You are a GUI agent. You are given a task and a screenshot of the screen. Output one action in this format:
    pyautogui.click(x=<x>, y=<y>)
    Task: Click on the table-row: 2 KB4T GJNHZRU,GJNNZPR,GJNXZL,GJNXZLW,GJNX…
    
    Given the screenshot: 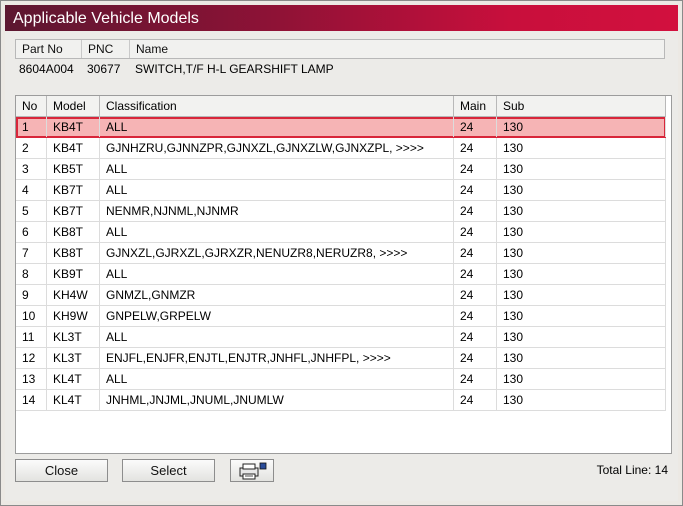 What is the action you would take?
    pyautogui.click(x=341, y=148)
    